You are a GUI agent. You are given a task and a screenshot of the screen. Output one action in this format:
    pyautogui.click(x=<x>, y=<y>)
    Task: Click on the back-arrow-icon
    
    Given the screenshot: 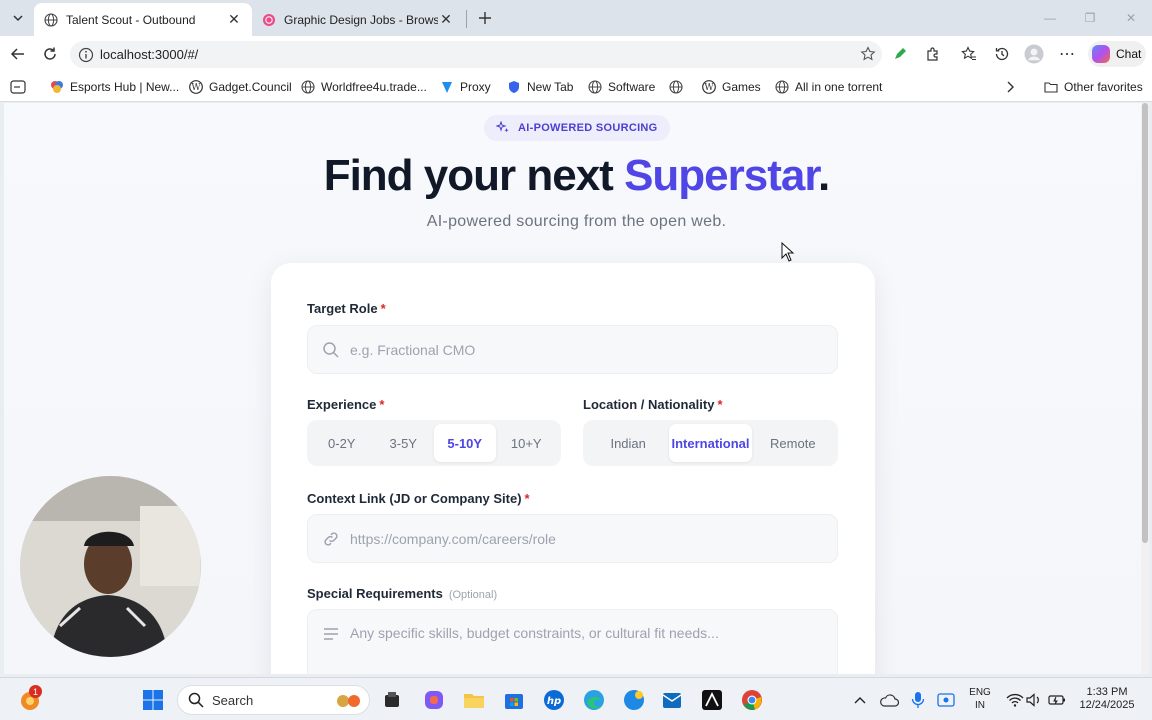 What is the action you would take?
    pyautogui.click(x=18, y=54)
    